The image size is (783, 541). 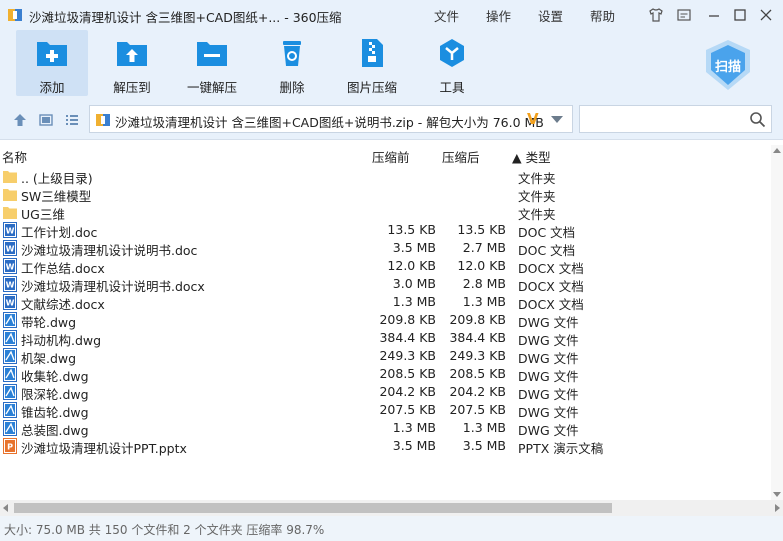 I want to click on menu-operation: 操作, so click(x=498, y=15).